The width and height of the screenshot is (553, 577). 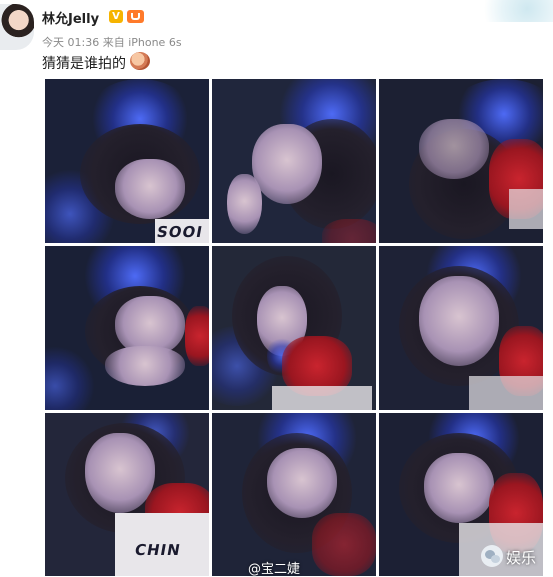 What do you see at coordinates (84, 64) in the screenshot?
I see `post-text: 猜猜是谁拍的` at bounding box center [84, 64].